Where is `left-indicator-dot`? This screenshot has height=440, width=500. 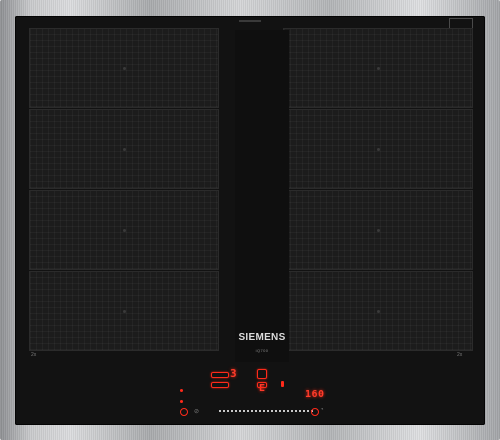 left-indicator-dot is located at coordinates (181, 390).